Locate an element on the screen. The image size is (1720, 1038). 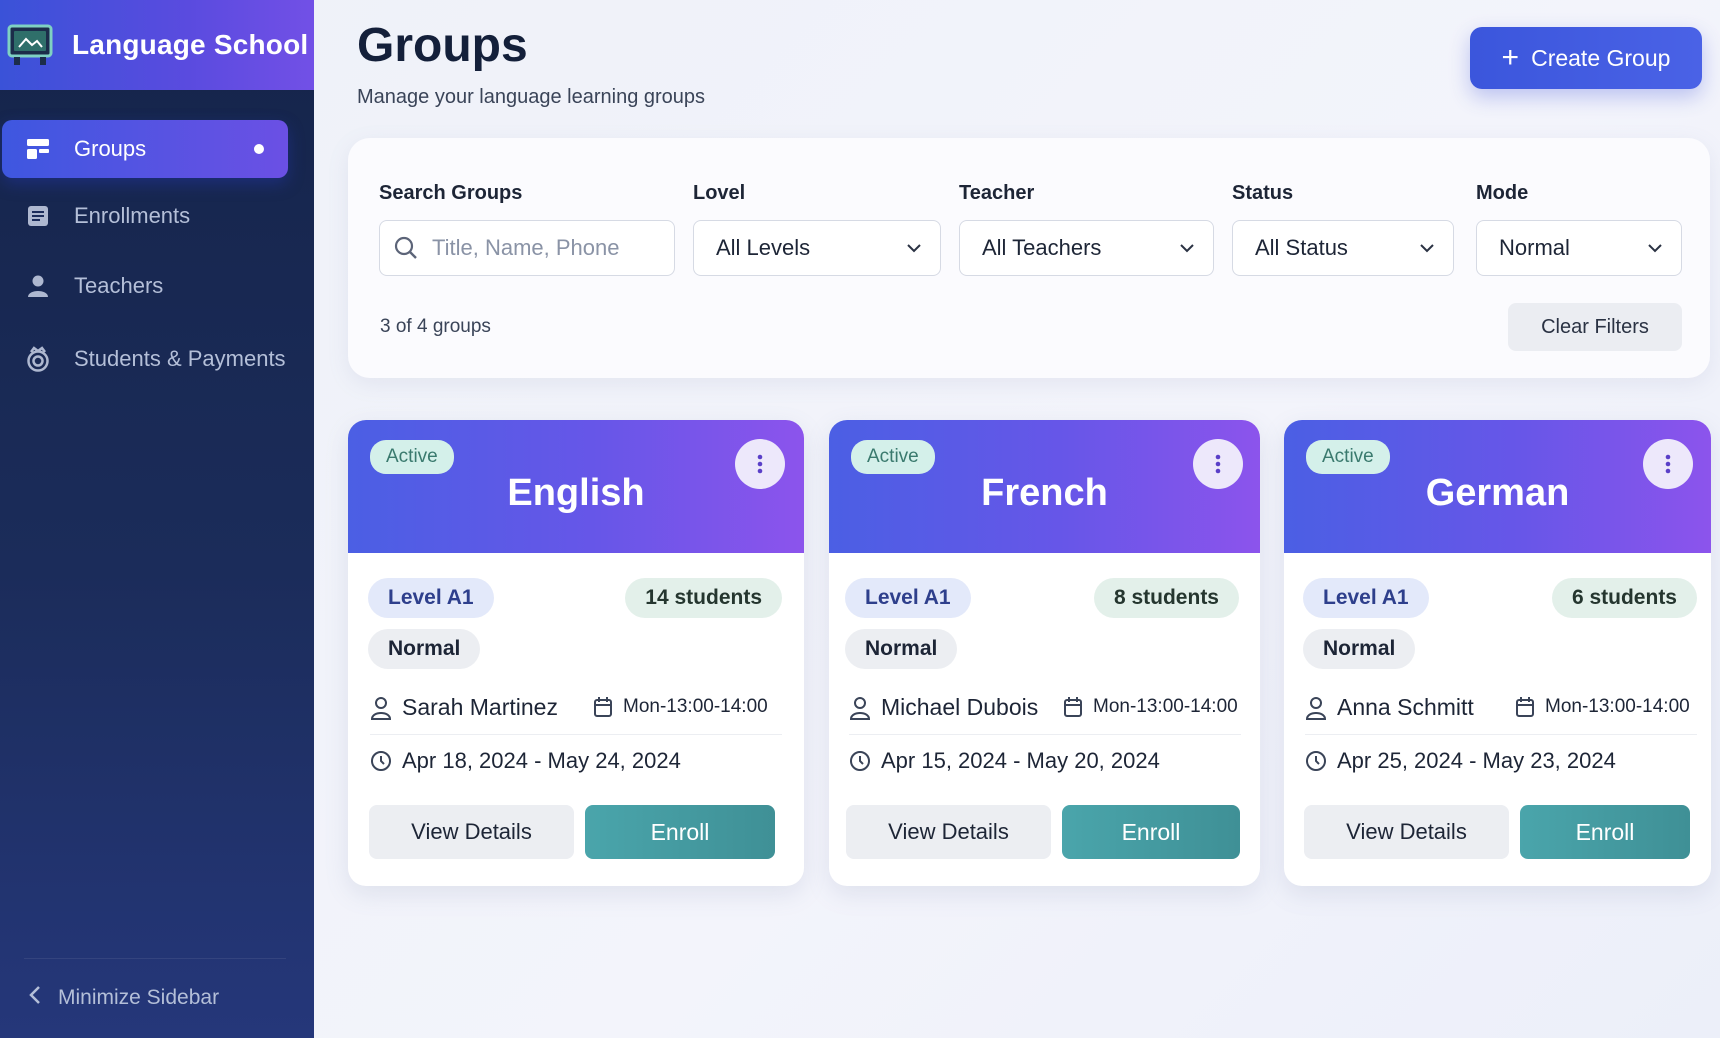
search-input is located at coordinates (542, 248).